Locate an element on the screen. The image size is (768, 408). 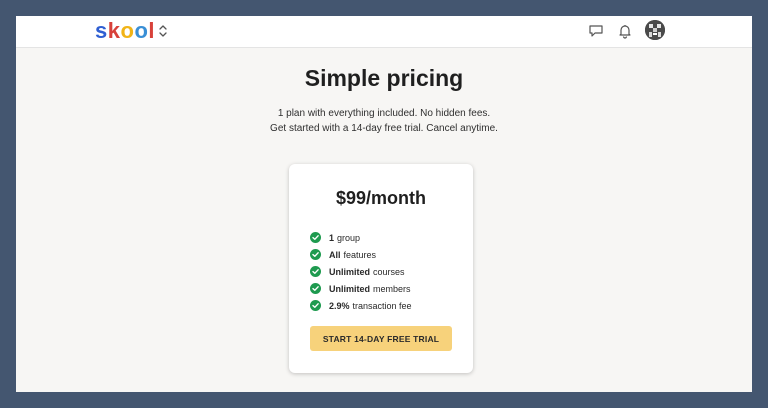
feature-text: group is located at coordinates (349, 237).